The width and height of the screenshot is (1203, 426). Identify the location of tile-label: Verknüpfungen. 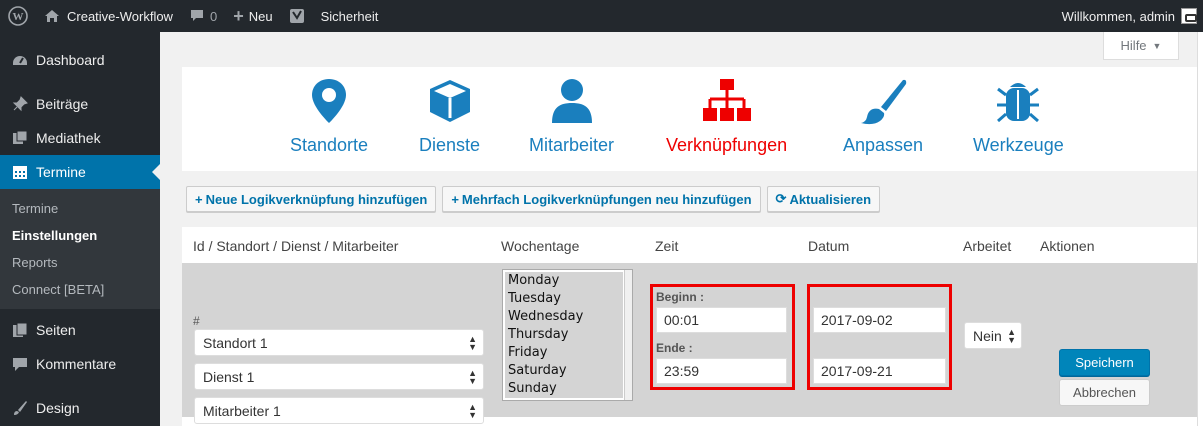
(727, 145).